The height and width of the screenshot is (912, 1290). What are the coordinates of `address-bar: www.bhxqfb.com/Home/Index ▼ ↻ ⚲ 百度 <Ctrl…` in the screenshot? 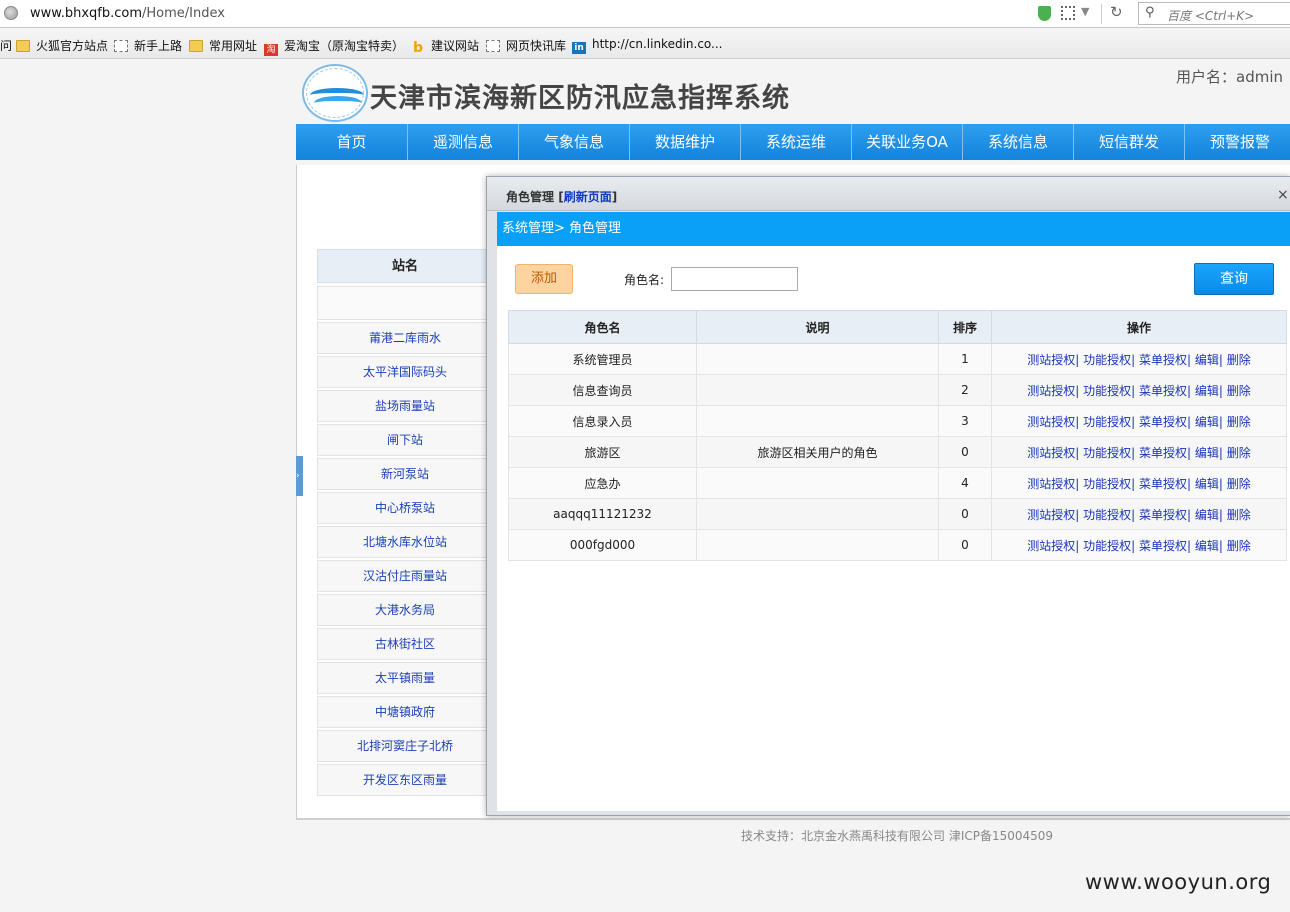 It's located at (645, 14).